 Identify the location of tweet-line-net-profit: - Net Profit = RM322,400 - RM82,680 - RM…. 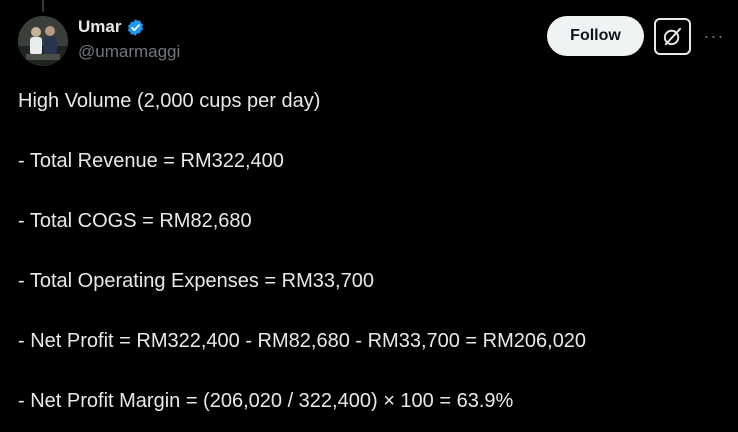
(302, 341).